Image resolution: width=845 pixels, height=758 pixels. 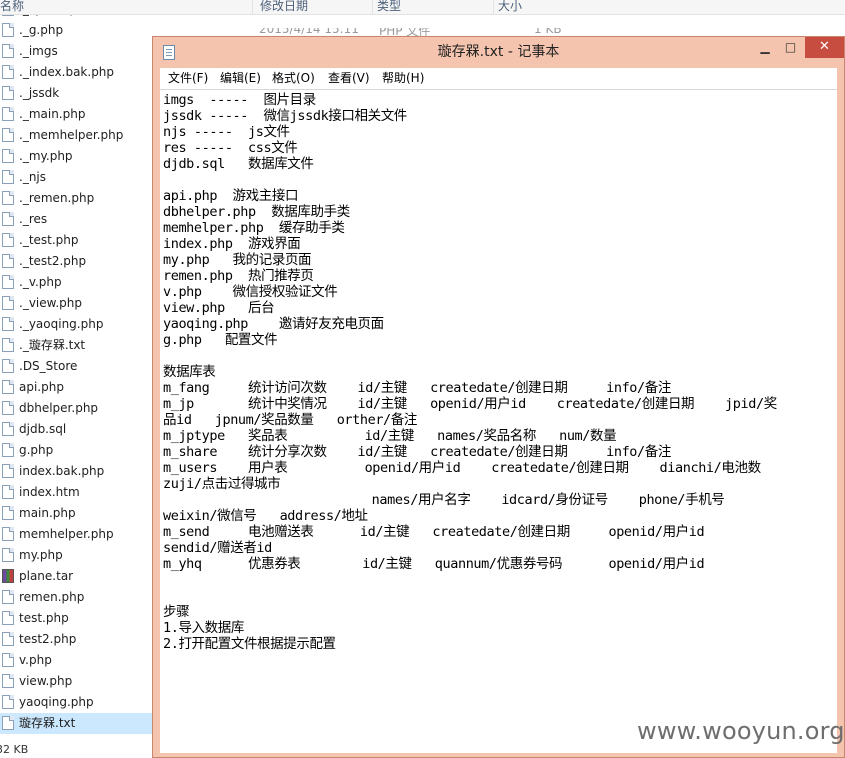 What do you see at coordinates (498, 52) in the screenshot?
I see `title-bar: 璇存槑.txt - 记事本 ▁ □ ✕` at bounding box center [498, 52].